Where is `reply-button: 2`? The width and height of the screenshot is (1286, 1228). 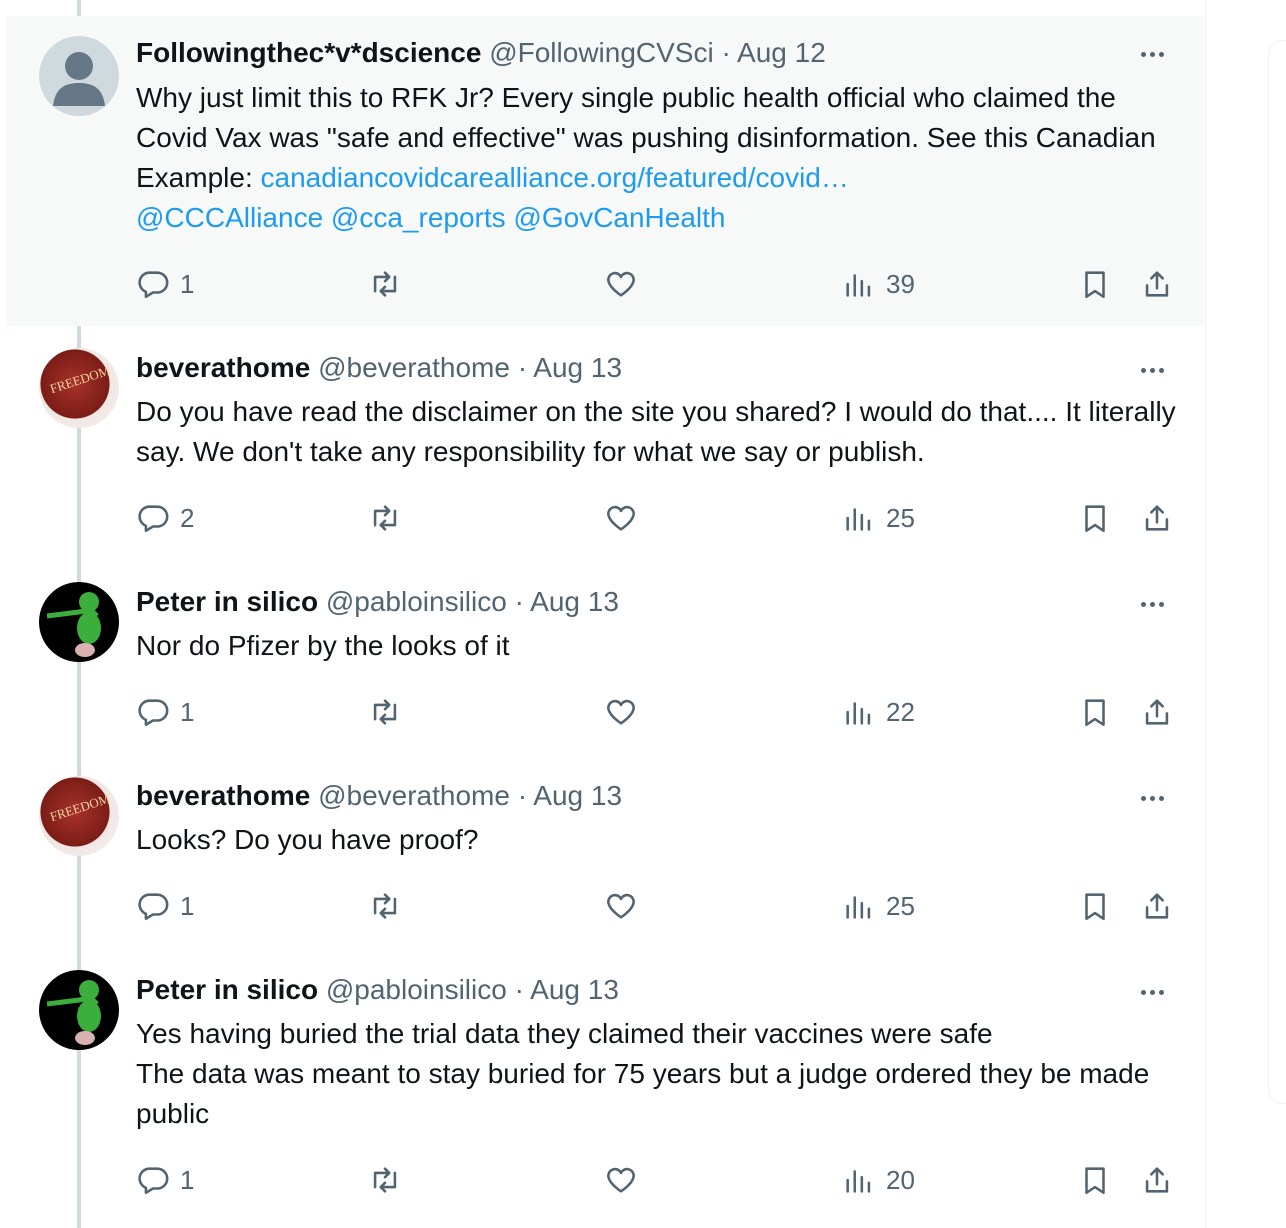
reply-button: 2 is located at coordinates (165, 518).